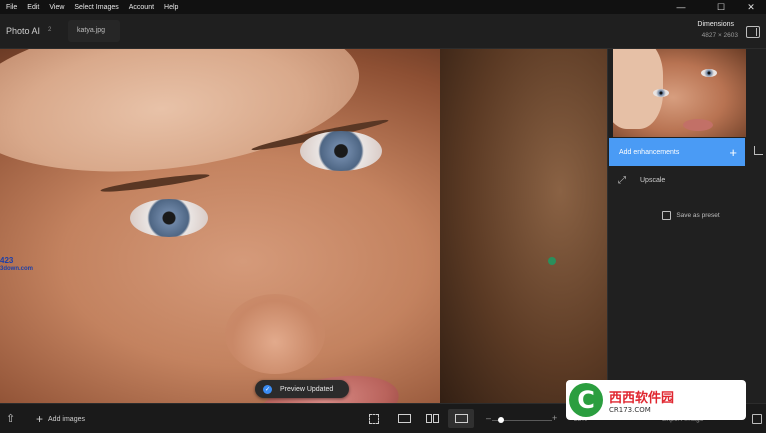 The image size is (766, 433). Describe the element at coordinates (649, 152) in the screenshot. I see `add-enhancements-label: Add enhancements` at that location.